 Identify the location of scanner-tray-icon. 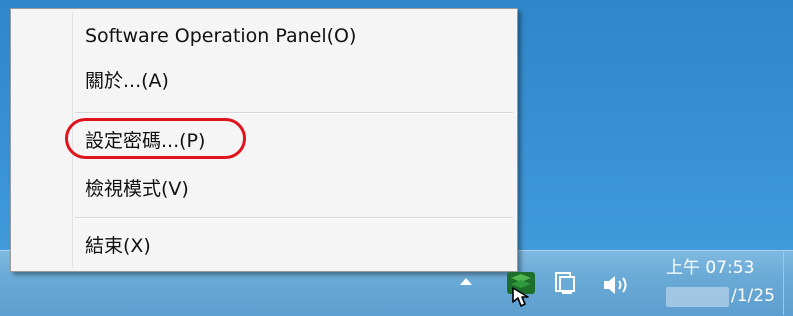
(522, 288).